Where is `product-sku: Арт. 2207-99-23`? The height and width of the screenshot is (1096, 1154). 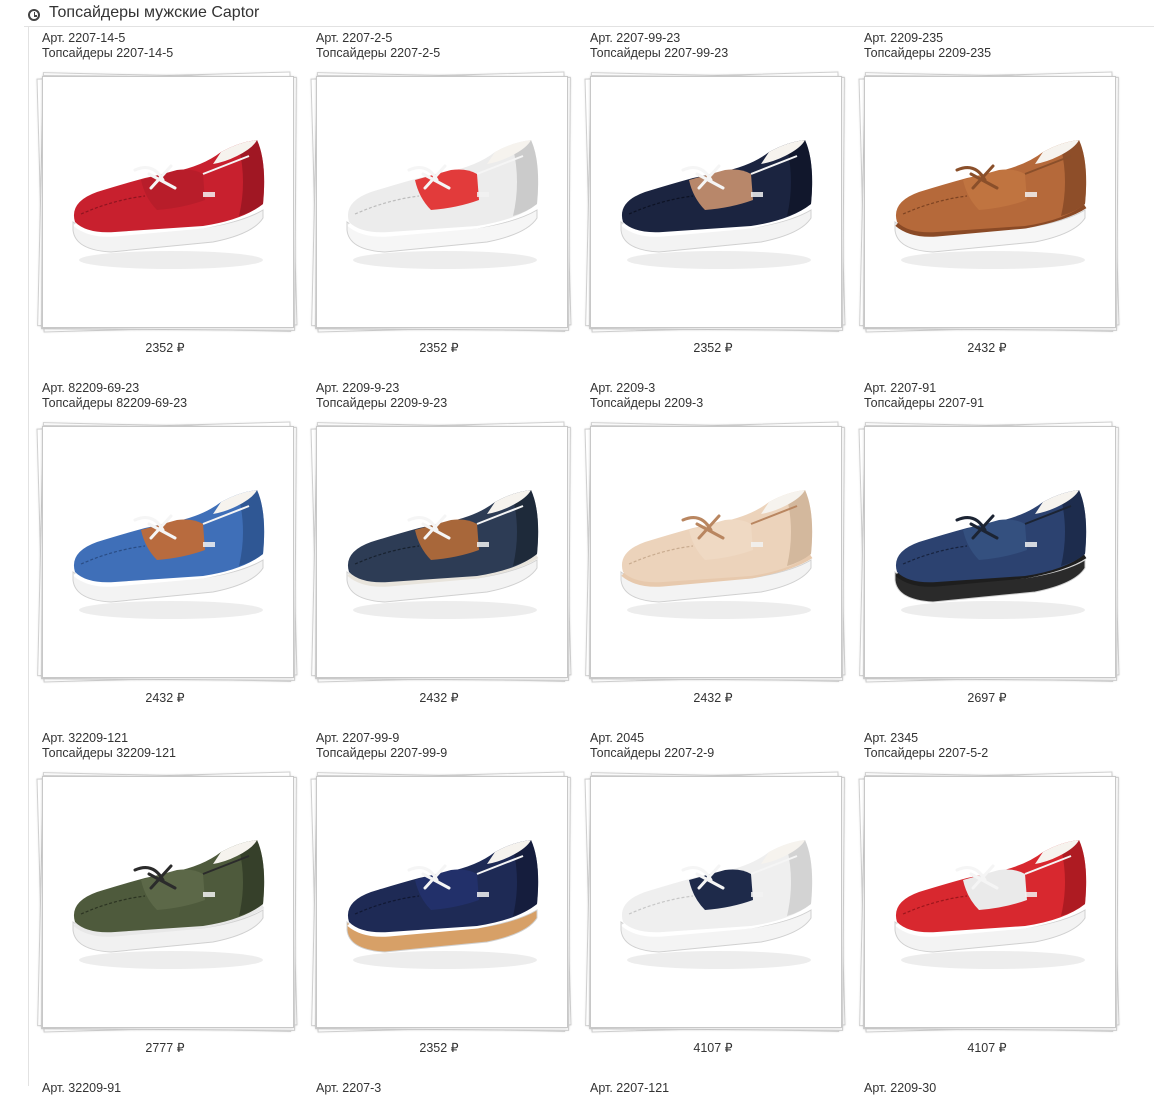
product-sku: Арт. 2207-99-23 is located at coordinates (635, 38).